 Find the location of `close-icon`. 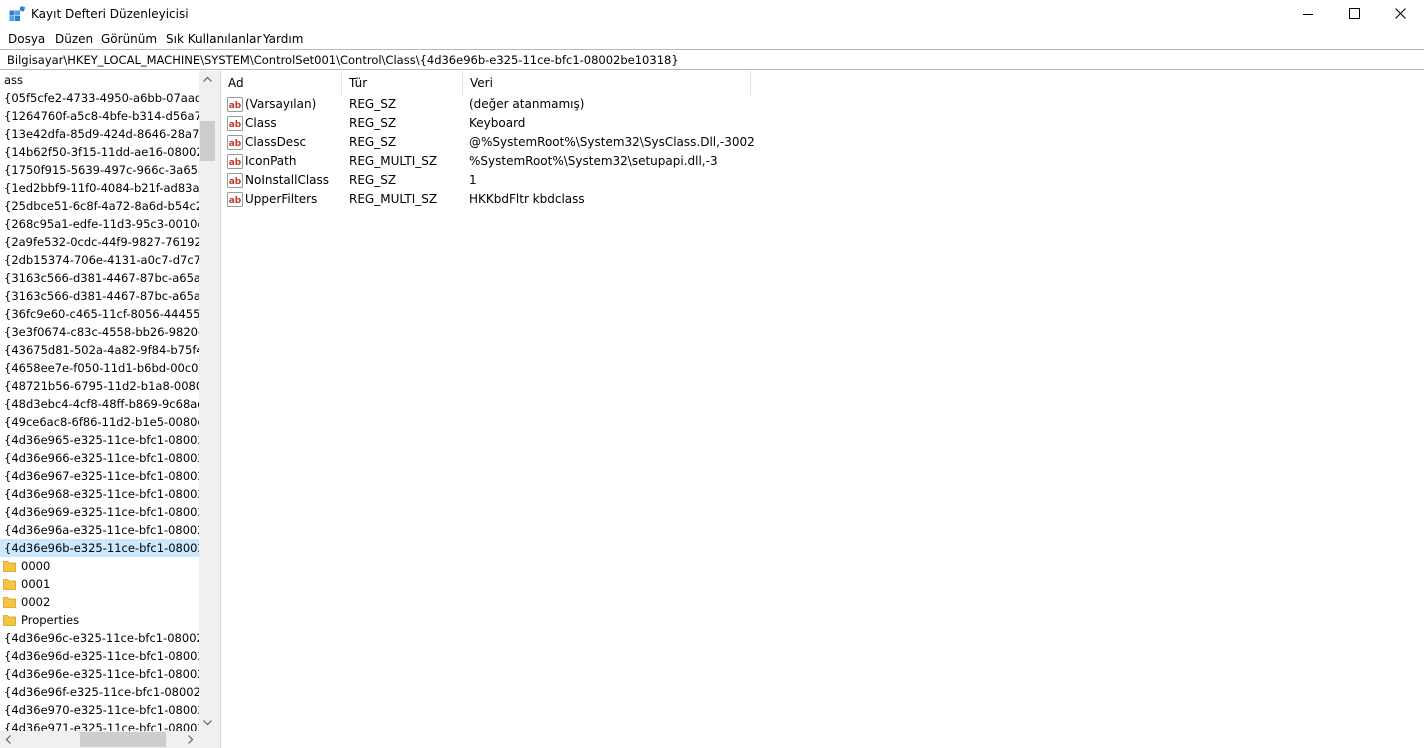

close-icon is located at coordinates (1400, 13).